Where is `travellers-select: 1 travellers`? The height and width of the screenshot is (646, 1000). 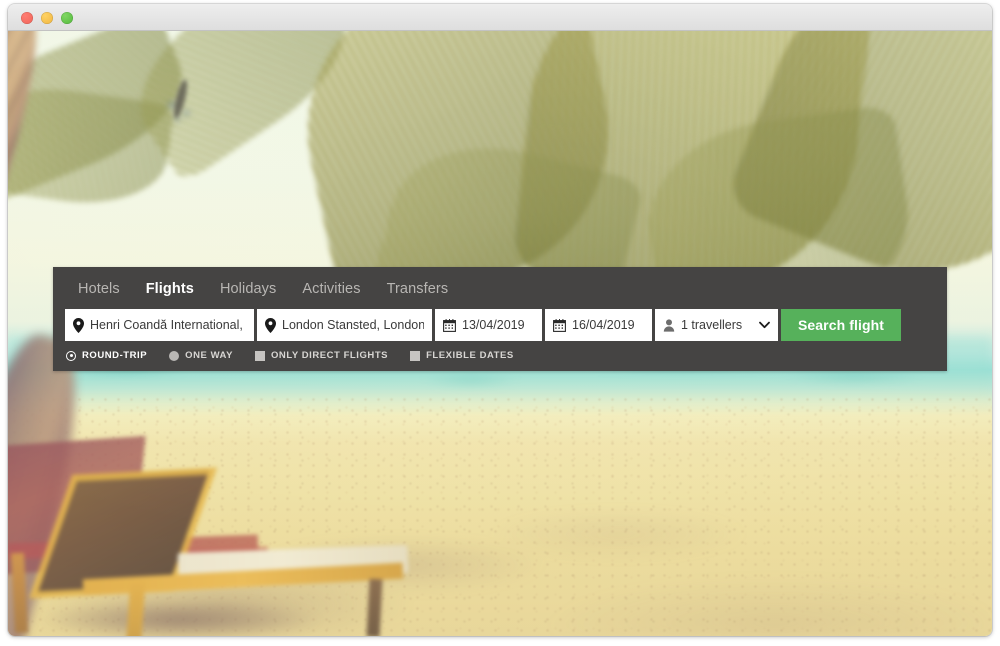
travellers-select: 1 travellers is located at coordinates (716, 325).